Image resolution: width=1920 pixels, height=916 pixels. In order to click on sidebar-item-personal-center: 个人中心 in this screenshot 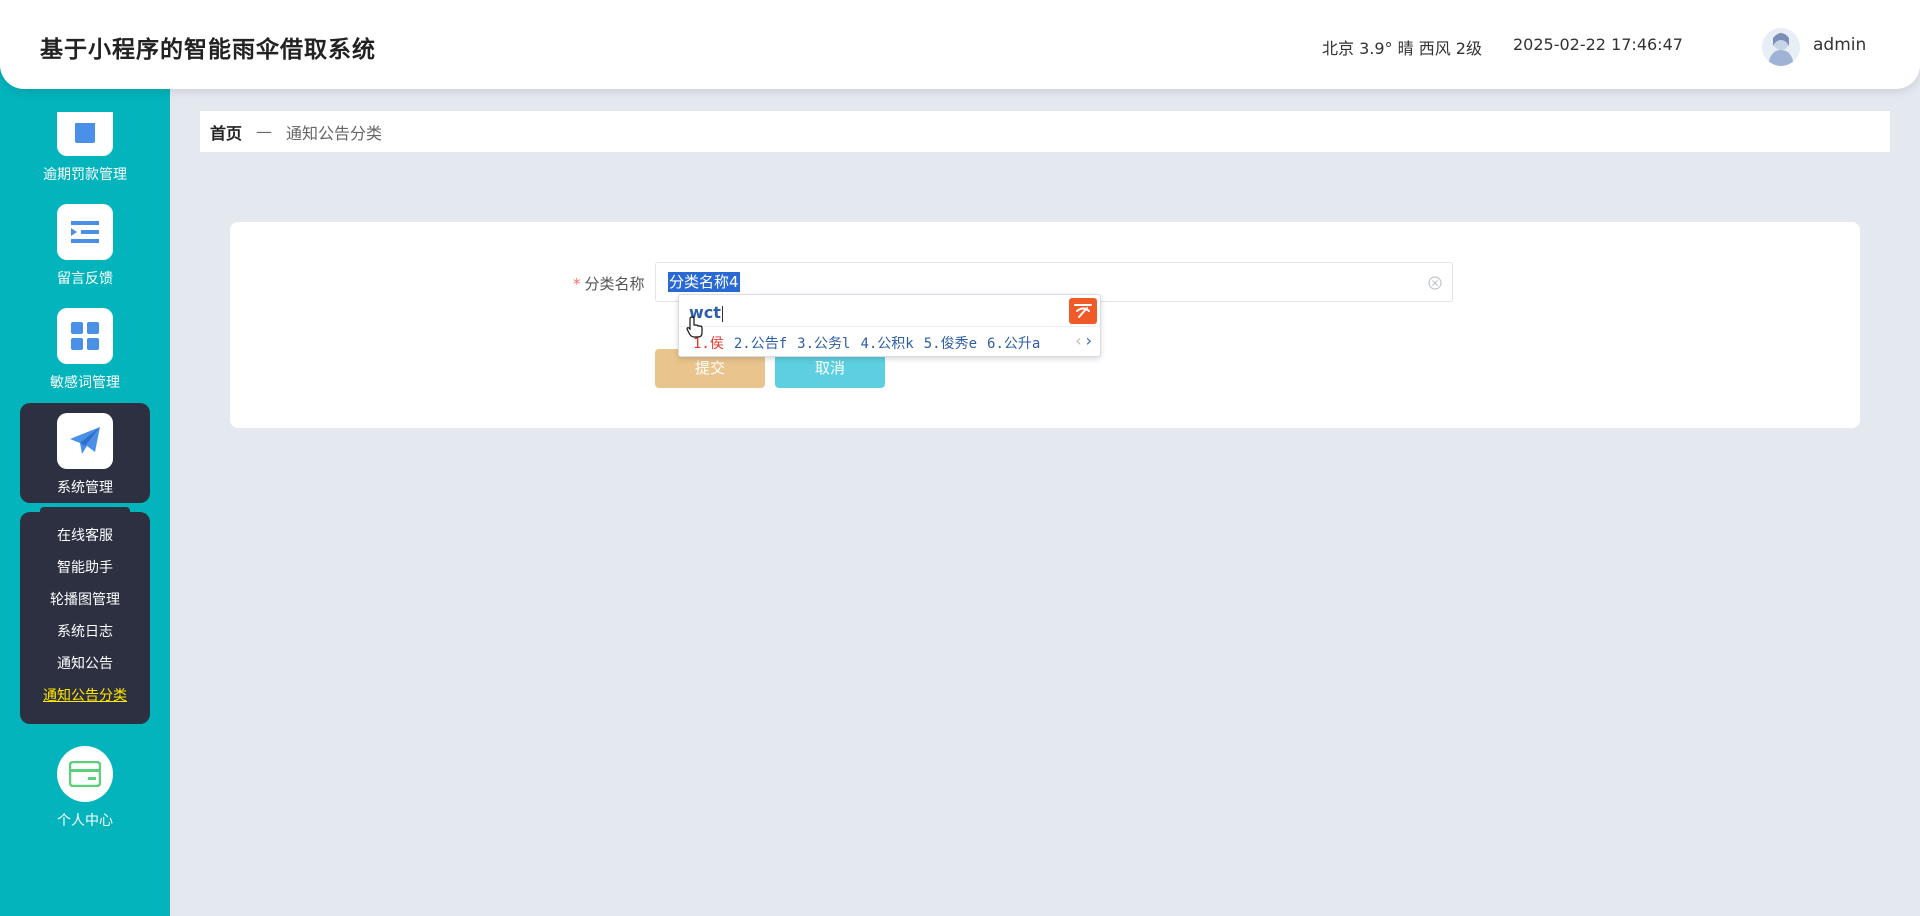, I will do `click(85, 788)`.